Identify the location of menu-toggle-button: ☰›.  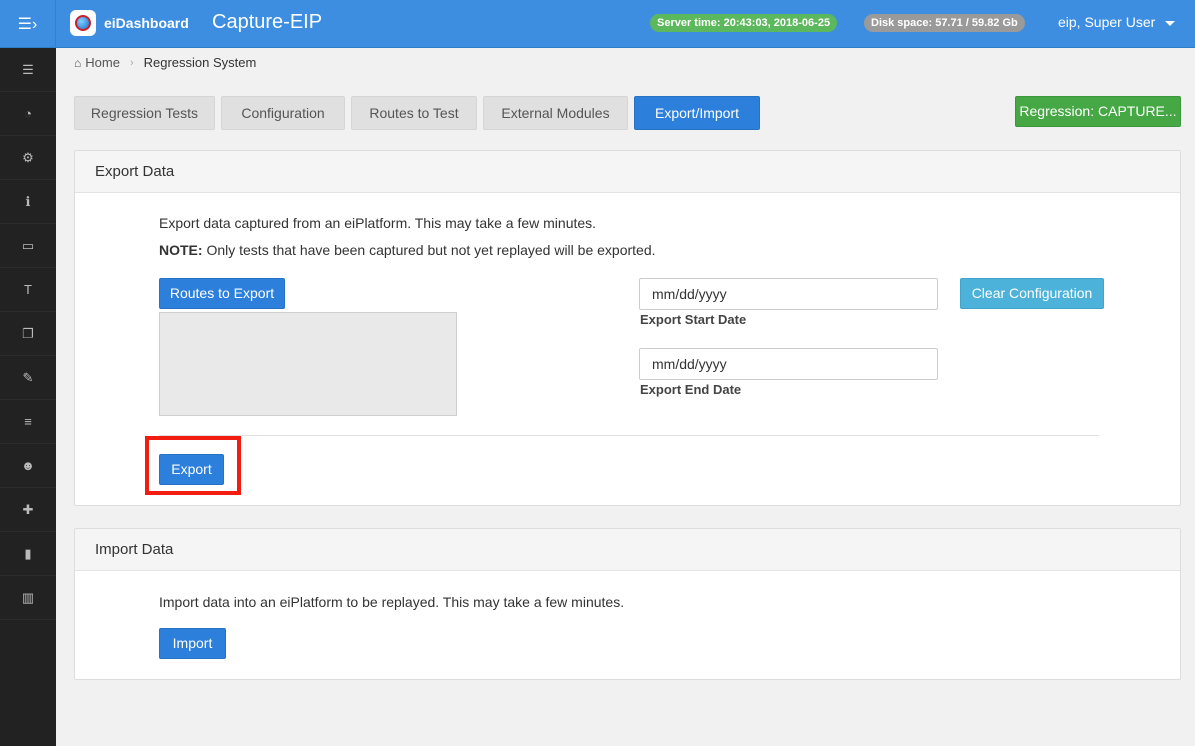
(28, 24).